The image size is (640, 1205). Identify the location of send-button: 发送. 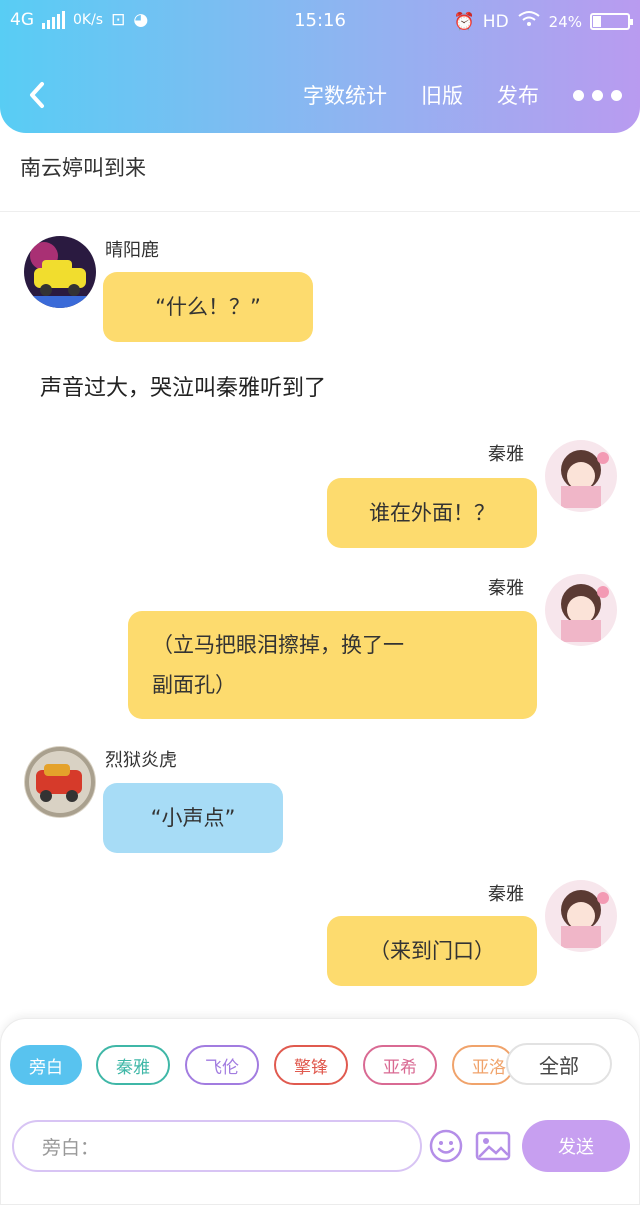
(576, 1146).